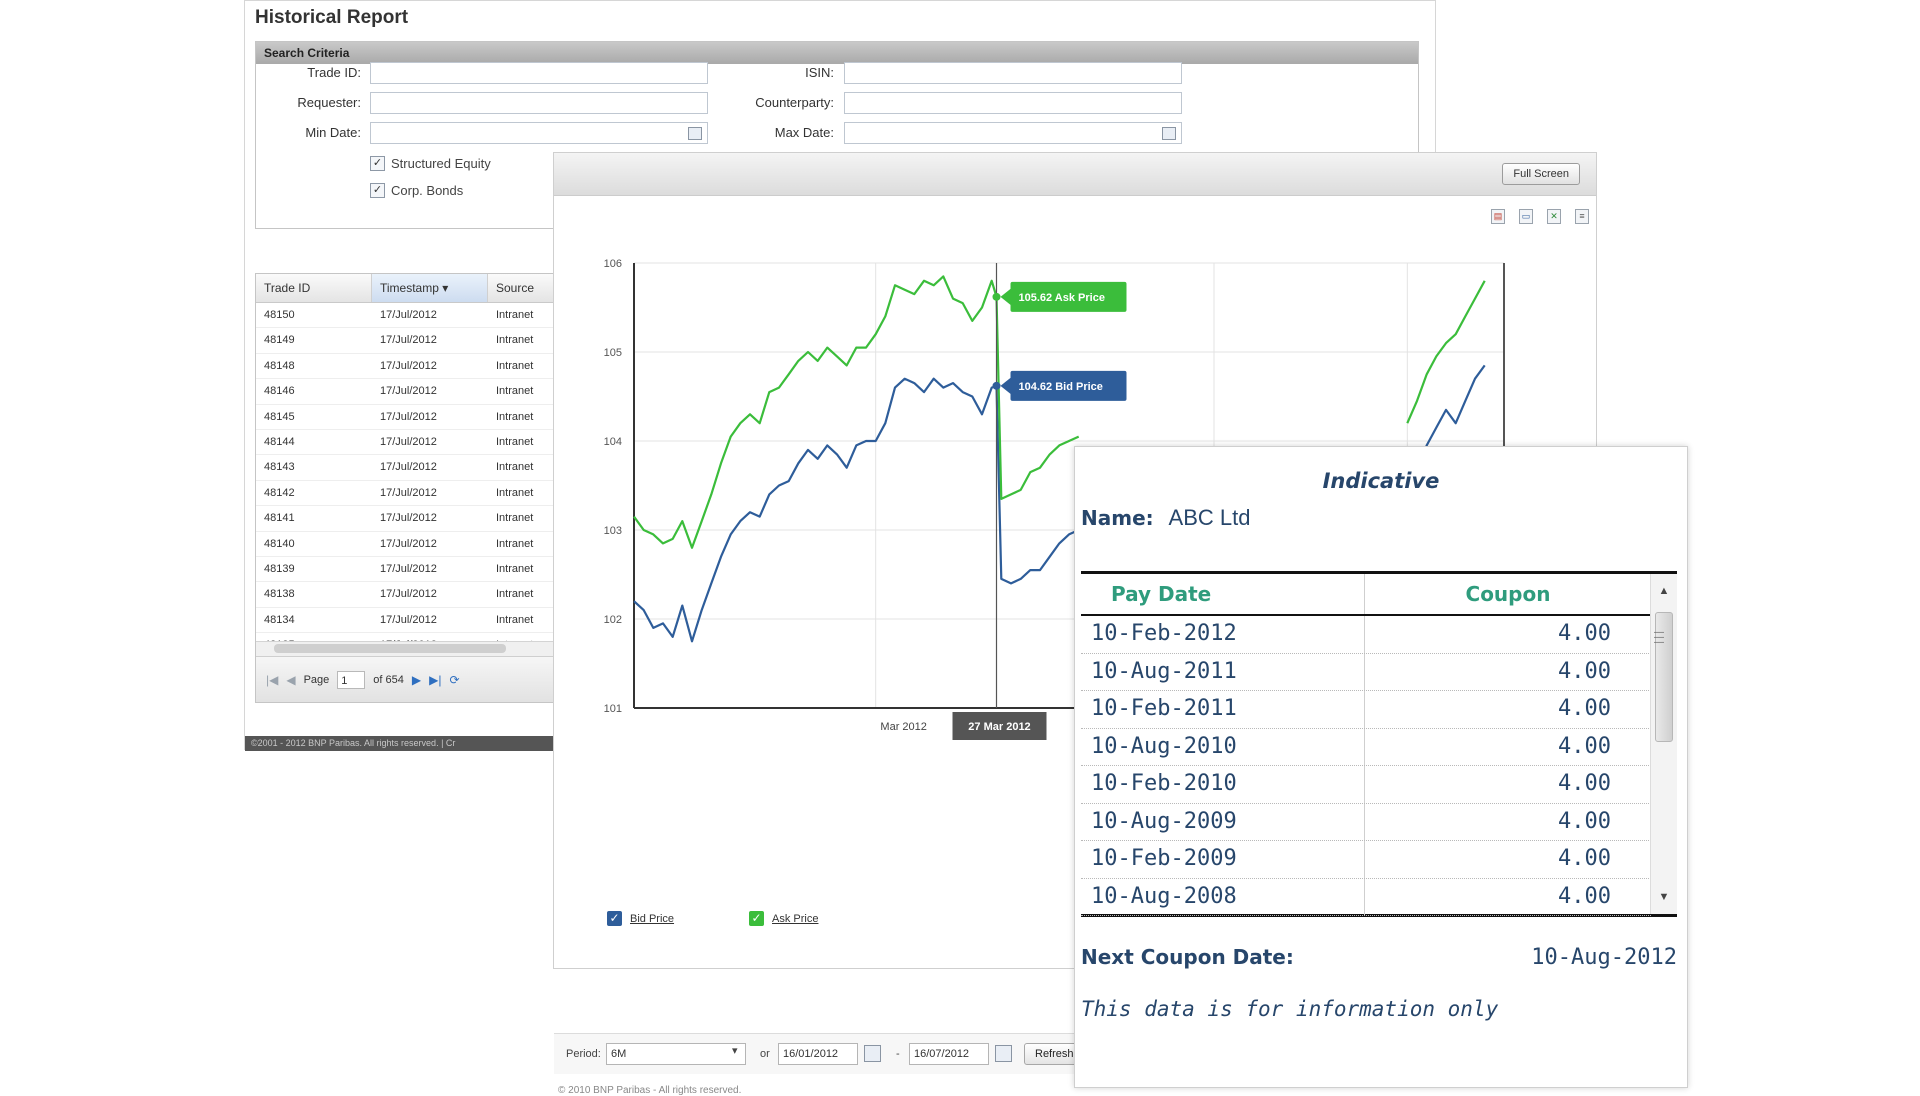  I want to click on coupon-row: 10-Aug-2008 4.00, so click(1366, 897).